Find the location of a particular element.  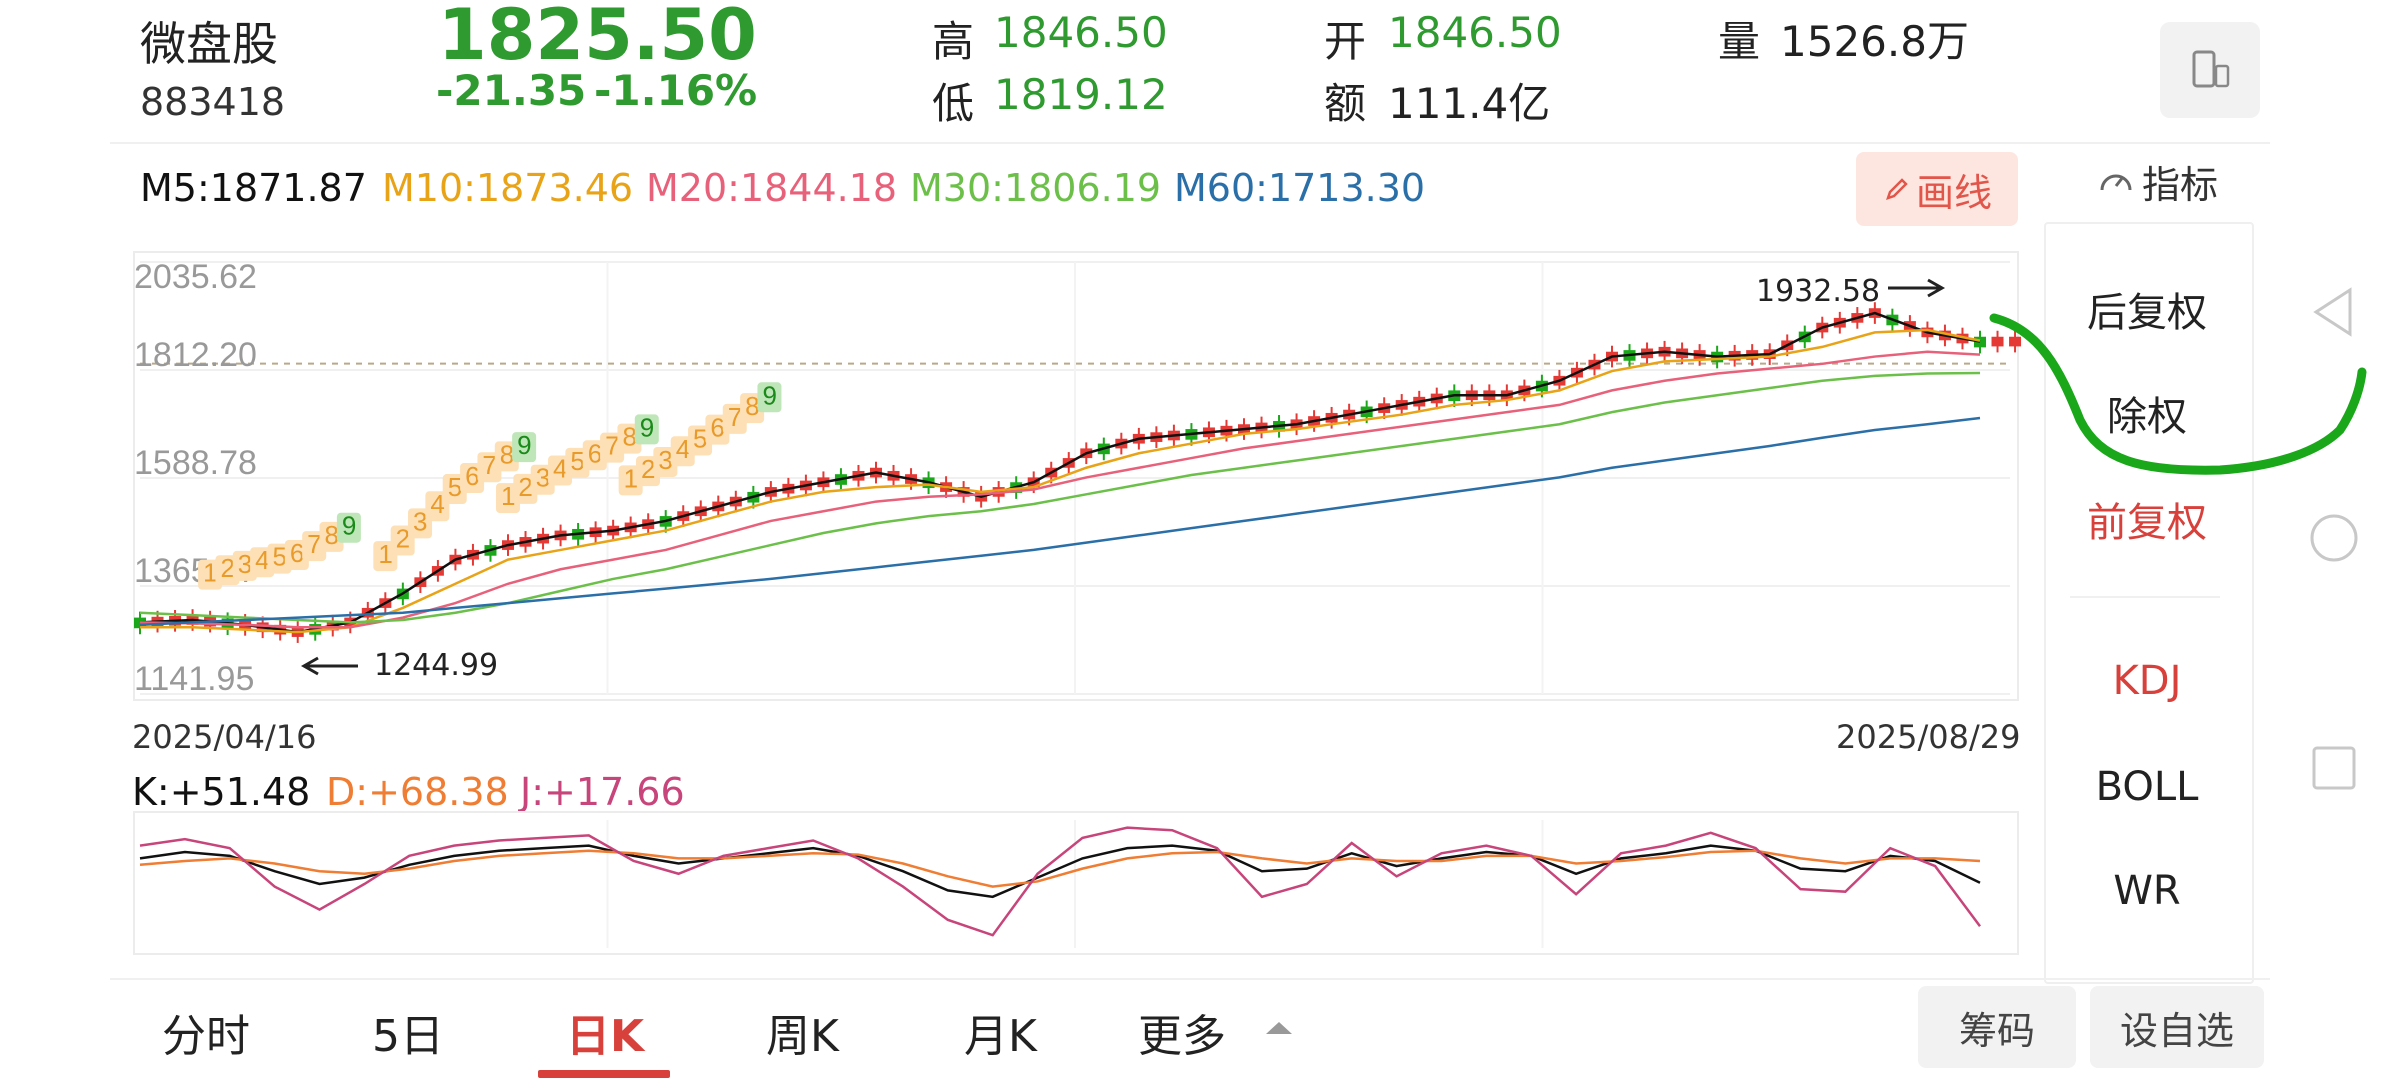

nav-home-icon is located at coordinates (2334, 538).